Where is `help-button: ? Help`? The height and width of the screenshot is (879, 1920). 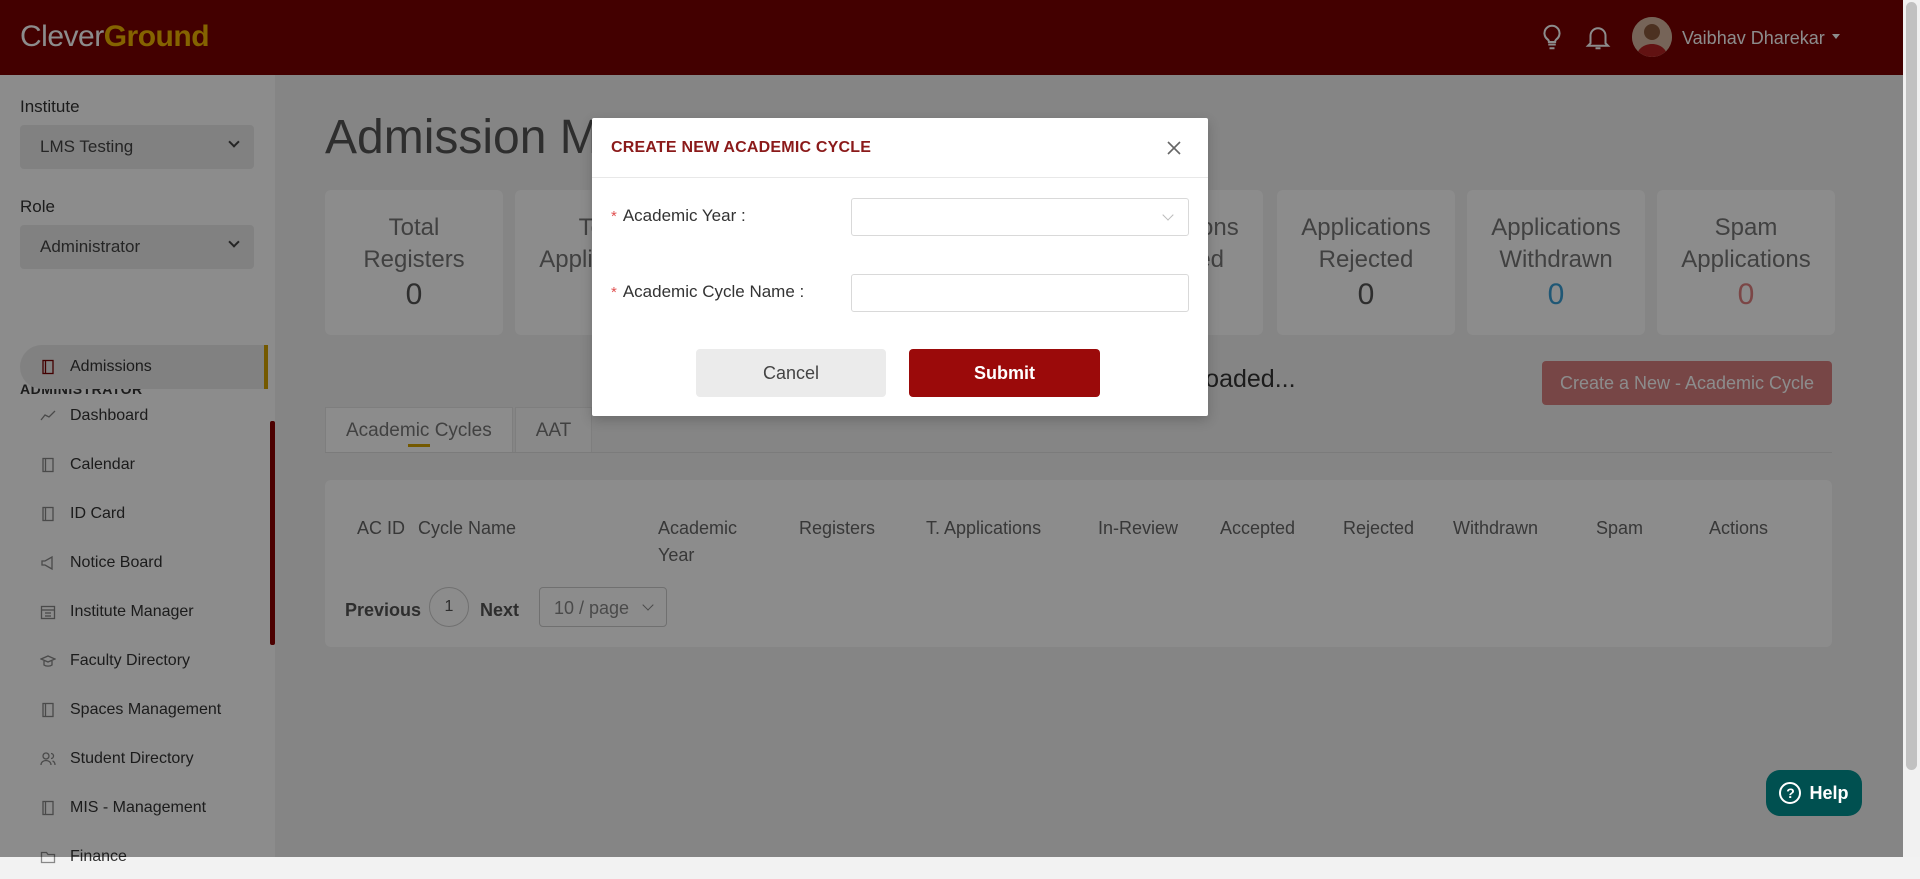
help-button: ? Help is located at coordinates (1814, 793).